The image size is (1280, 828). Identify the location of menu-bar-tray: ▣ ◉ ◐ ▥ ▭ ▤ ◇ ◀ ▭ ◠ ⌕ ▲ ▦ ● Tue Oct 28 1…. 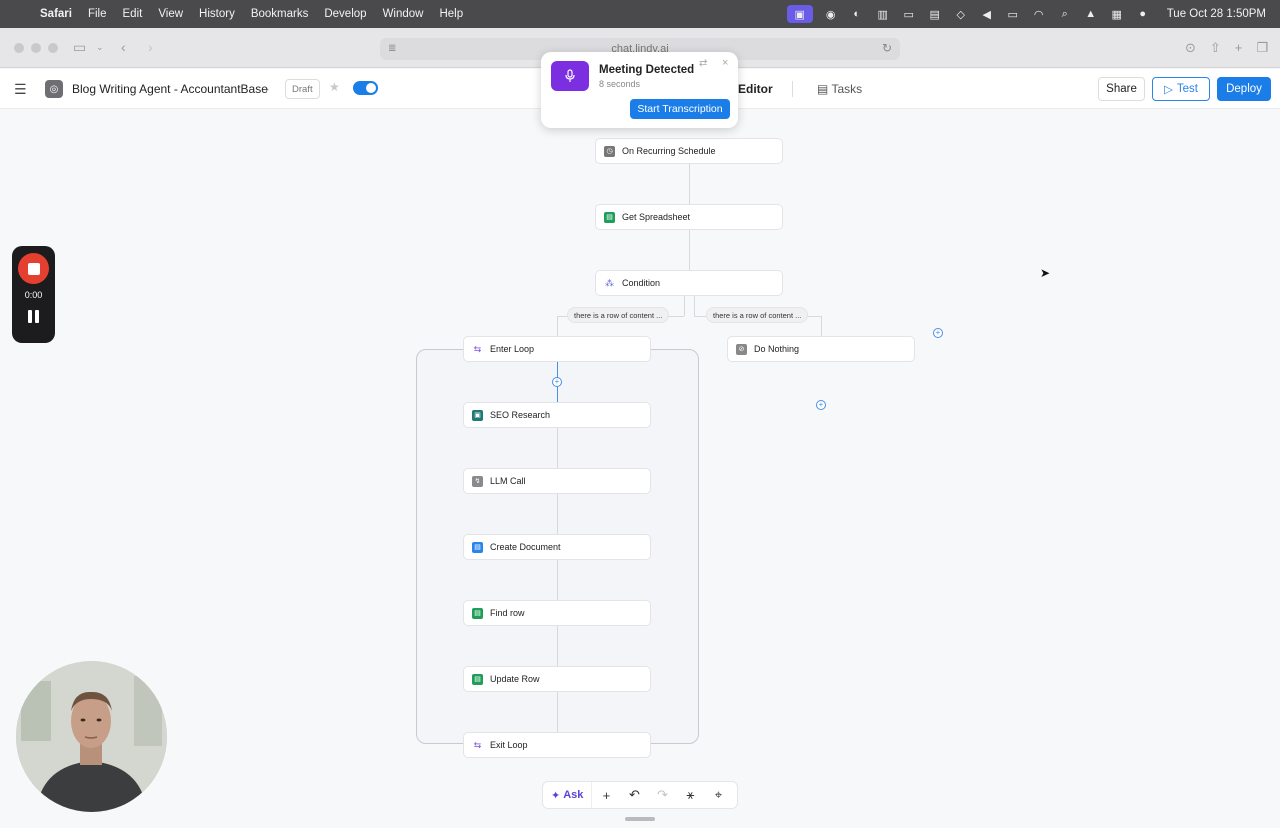
(1026, 14).